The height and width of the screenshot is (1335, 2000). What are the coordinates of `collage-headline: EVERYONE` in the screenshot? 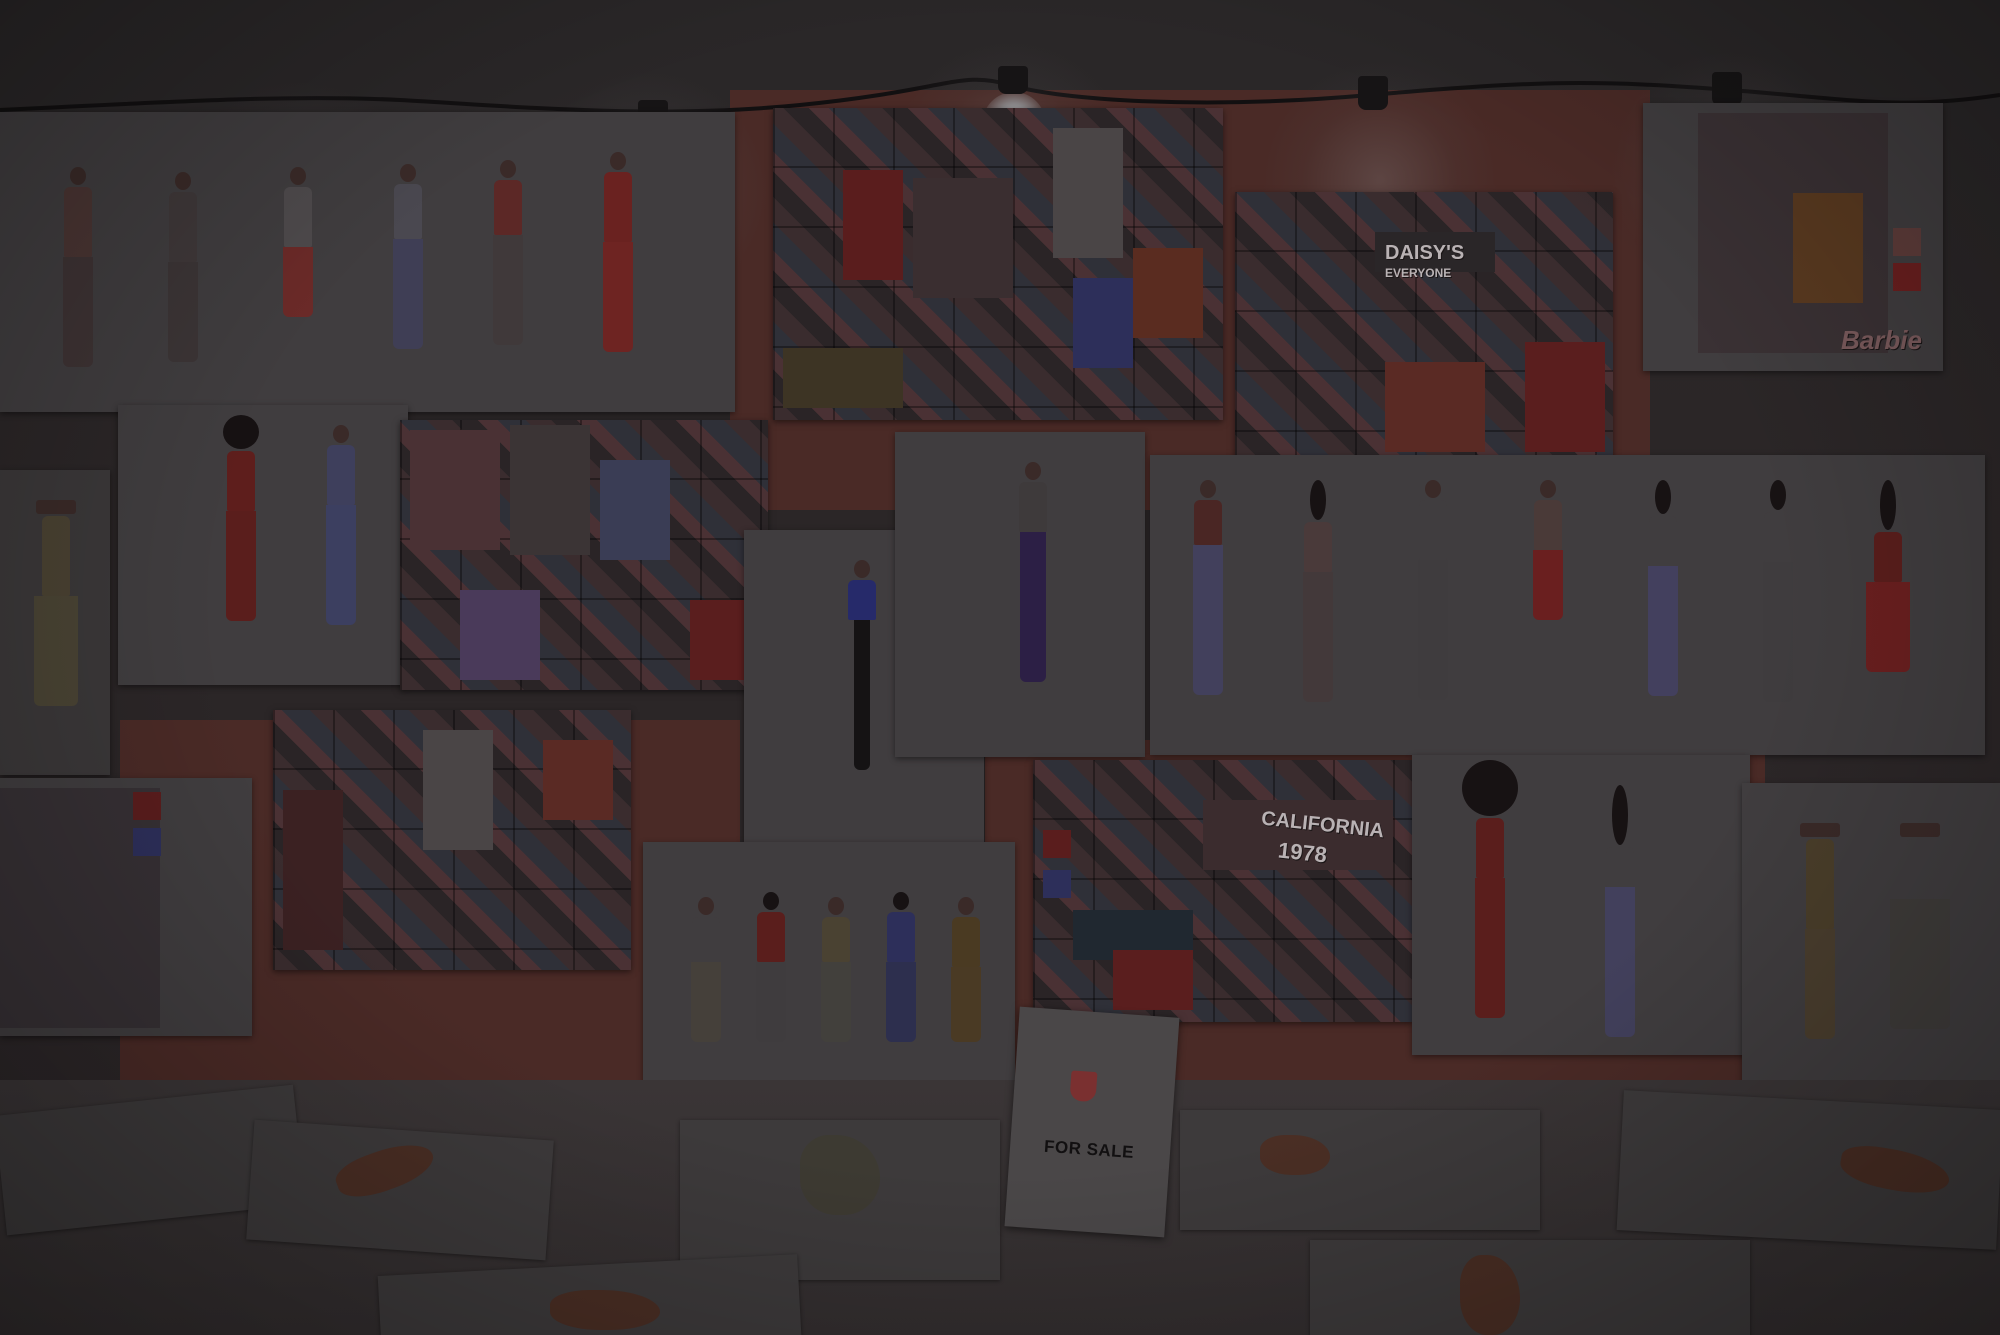 It's located at (1418, 273).